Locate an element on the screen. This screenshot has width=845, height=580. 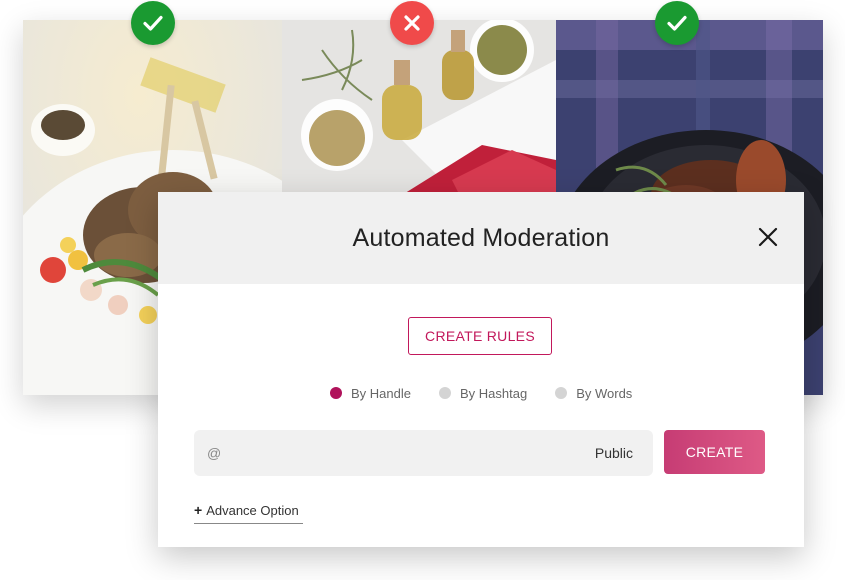
close-icon is located at coordinates (768, 237).